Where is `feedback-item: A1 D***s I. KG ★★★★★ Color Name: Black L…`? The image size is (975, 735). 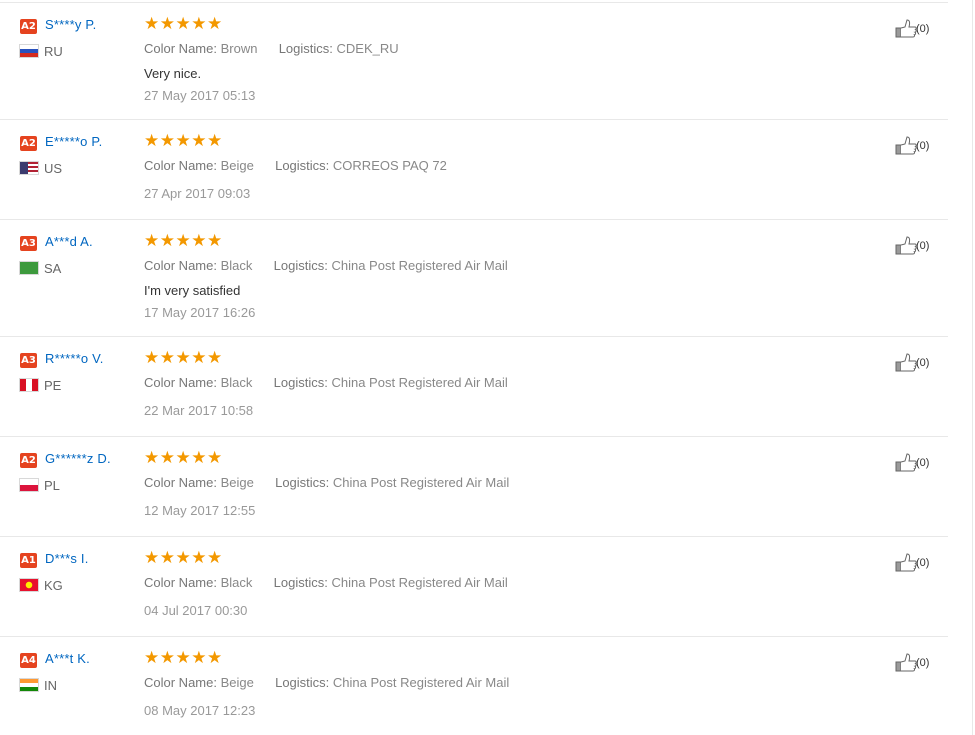 feedback-item: A1 D***s I. KG ★★★★★ Color Name: Black L… is located at coordinates (474, 587).